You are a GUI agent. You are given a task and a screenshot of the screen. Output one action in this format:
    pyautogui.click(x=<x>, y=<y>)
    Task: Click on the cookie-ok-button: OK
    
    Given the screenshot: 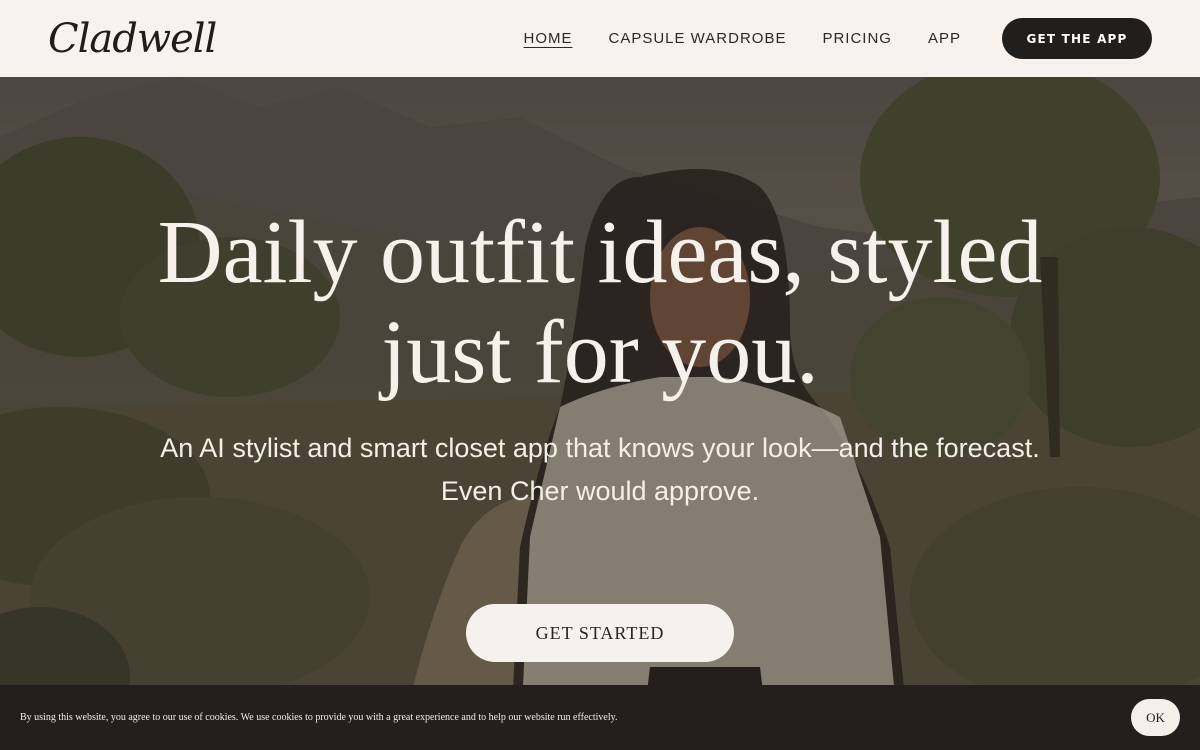 What is the action you would take?
    pyautogui.click(x=1155, y=717)
    